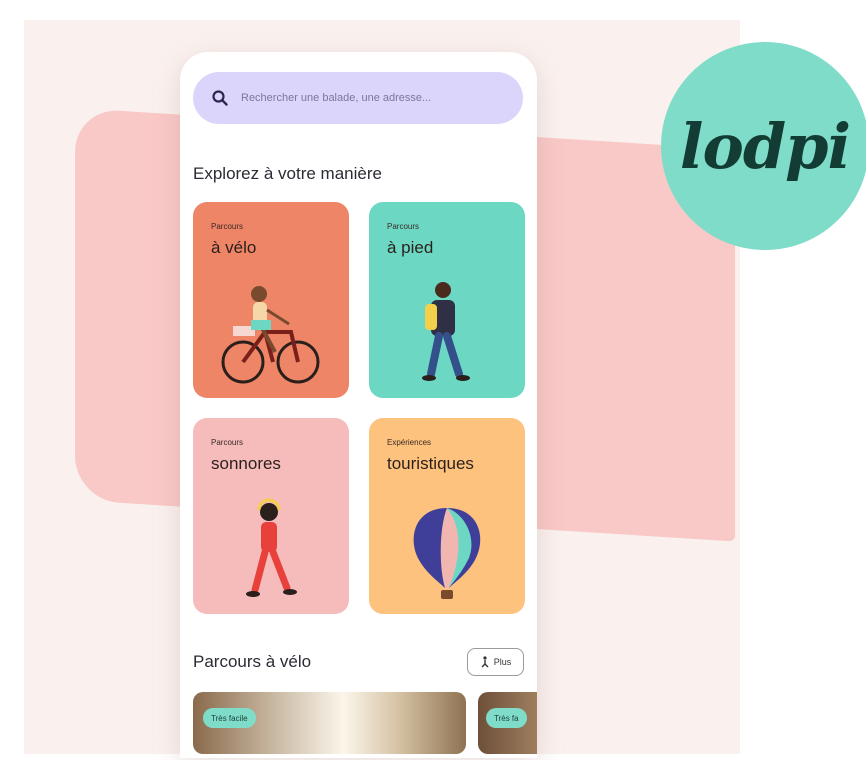  What do you see at coordinates (252, 661) in the screenshot?
I see `routes-section-title: Parcours à vélo` at bounding box center [252, 661].